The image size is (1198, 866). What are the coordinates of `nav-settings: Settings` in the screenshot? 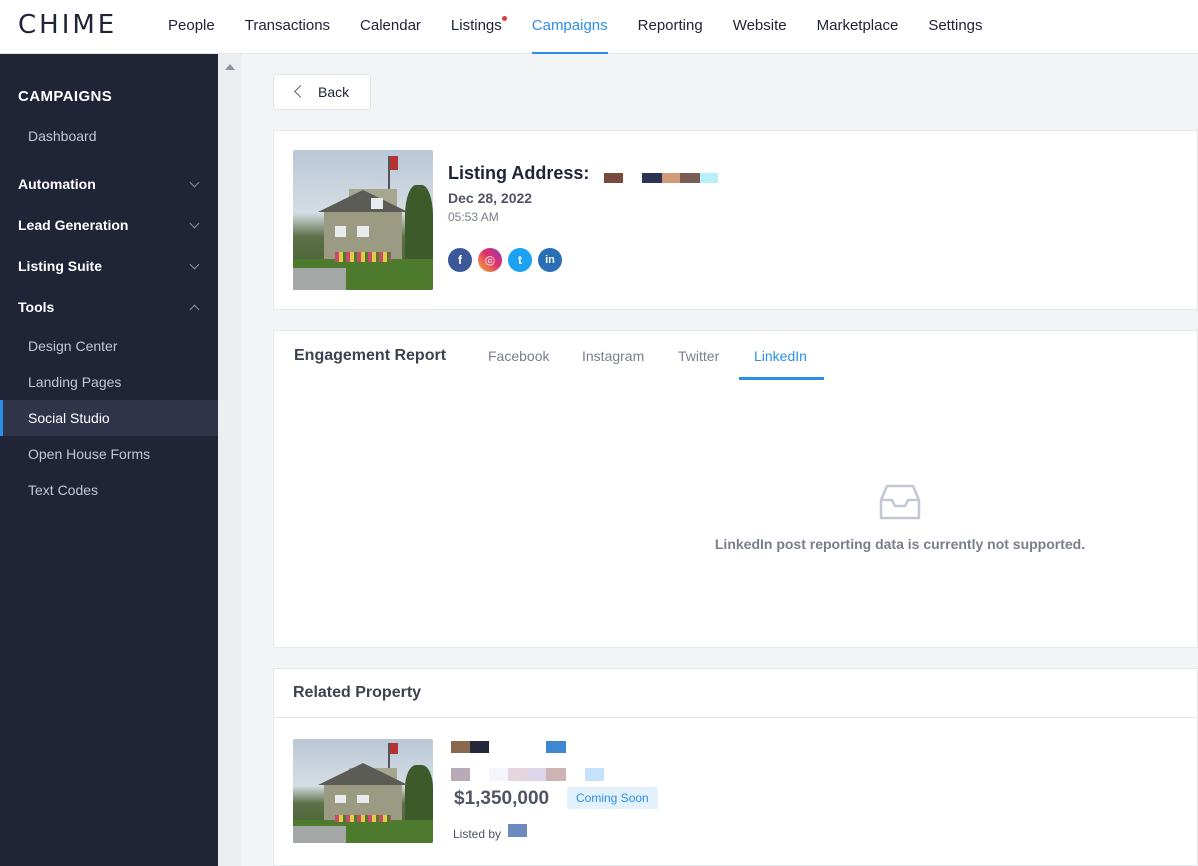 It's located at (955, 27).